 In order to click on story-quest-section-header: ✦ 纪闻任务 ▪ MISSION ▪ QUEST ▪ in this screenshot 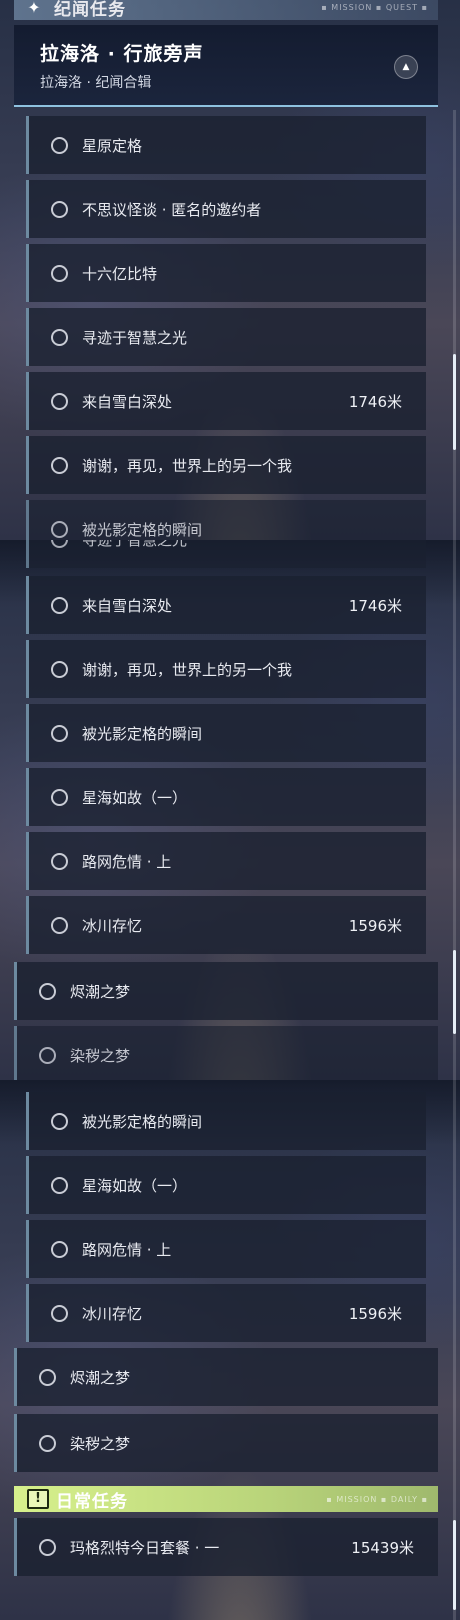, I will do `click(226, 10)`.